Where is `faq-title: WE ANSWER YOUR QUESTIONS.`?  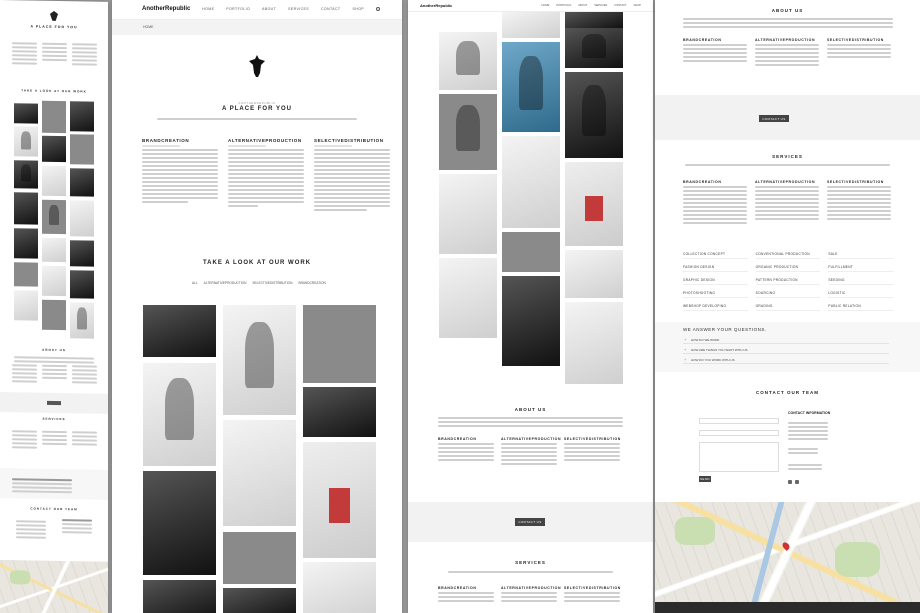
faq-title: WE ANSWER YOUR QUESTIONS. is located at coordinates (725, 329).